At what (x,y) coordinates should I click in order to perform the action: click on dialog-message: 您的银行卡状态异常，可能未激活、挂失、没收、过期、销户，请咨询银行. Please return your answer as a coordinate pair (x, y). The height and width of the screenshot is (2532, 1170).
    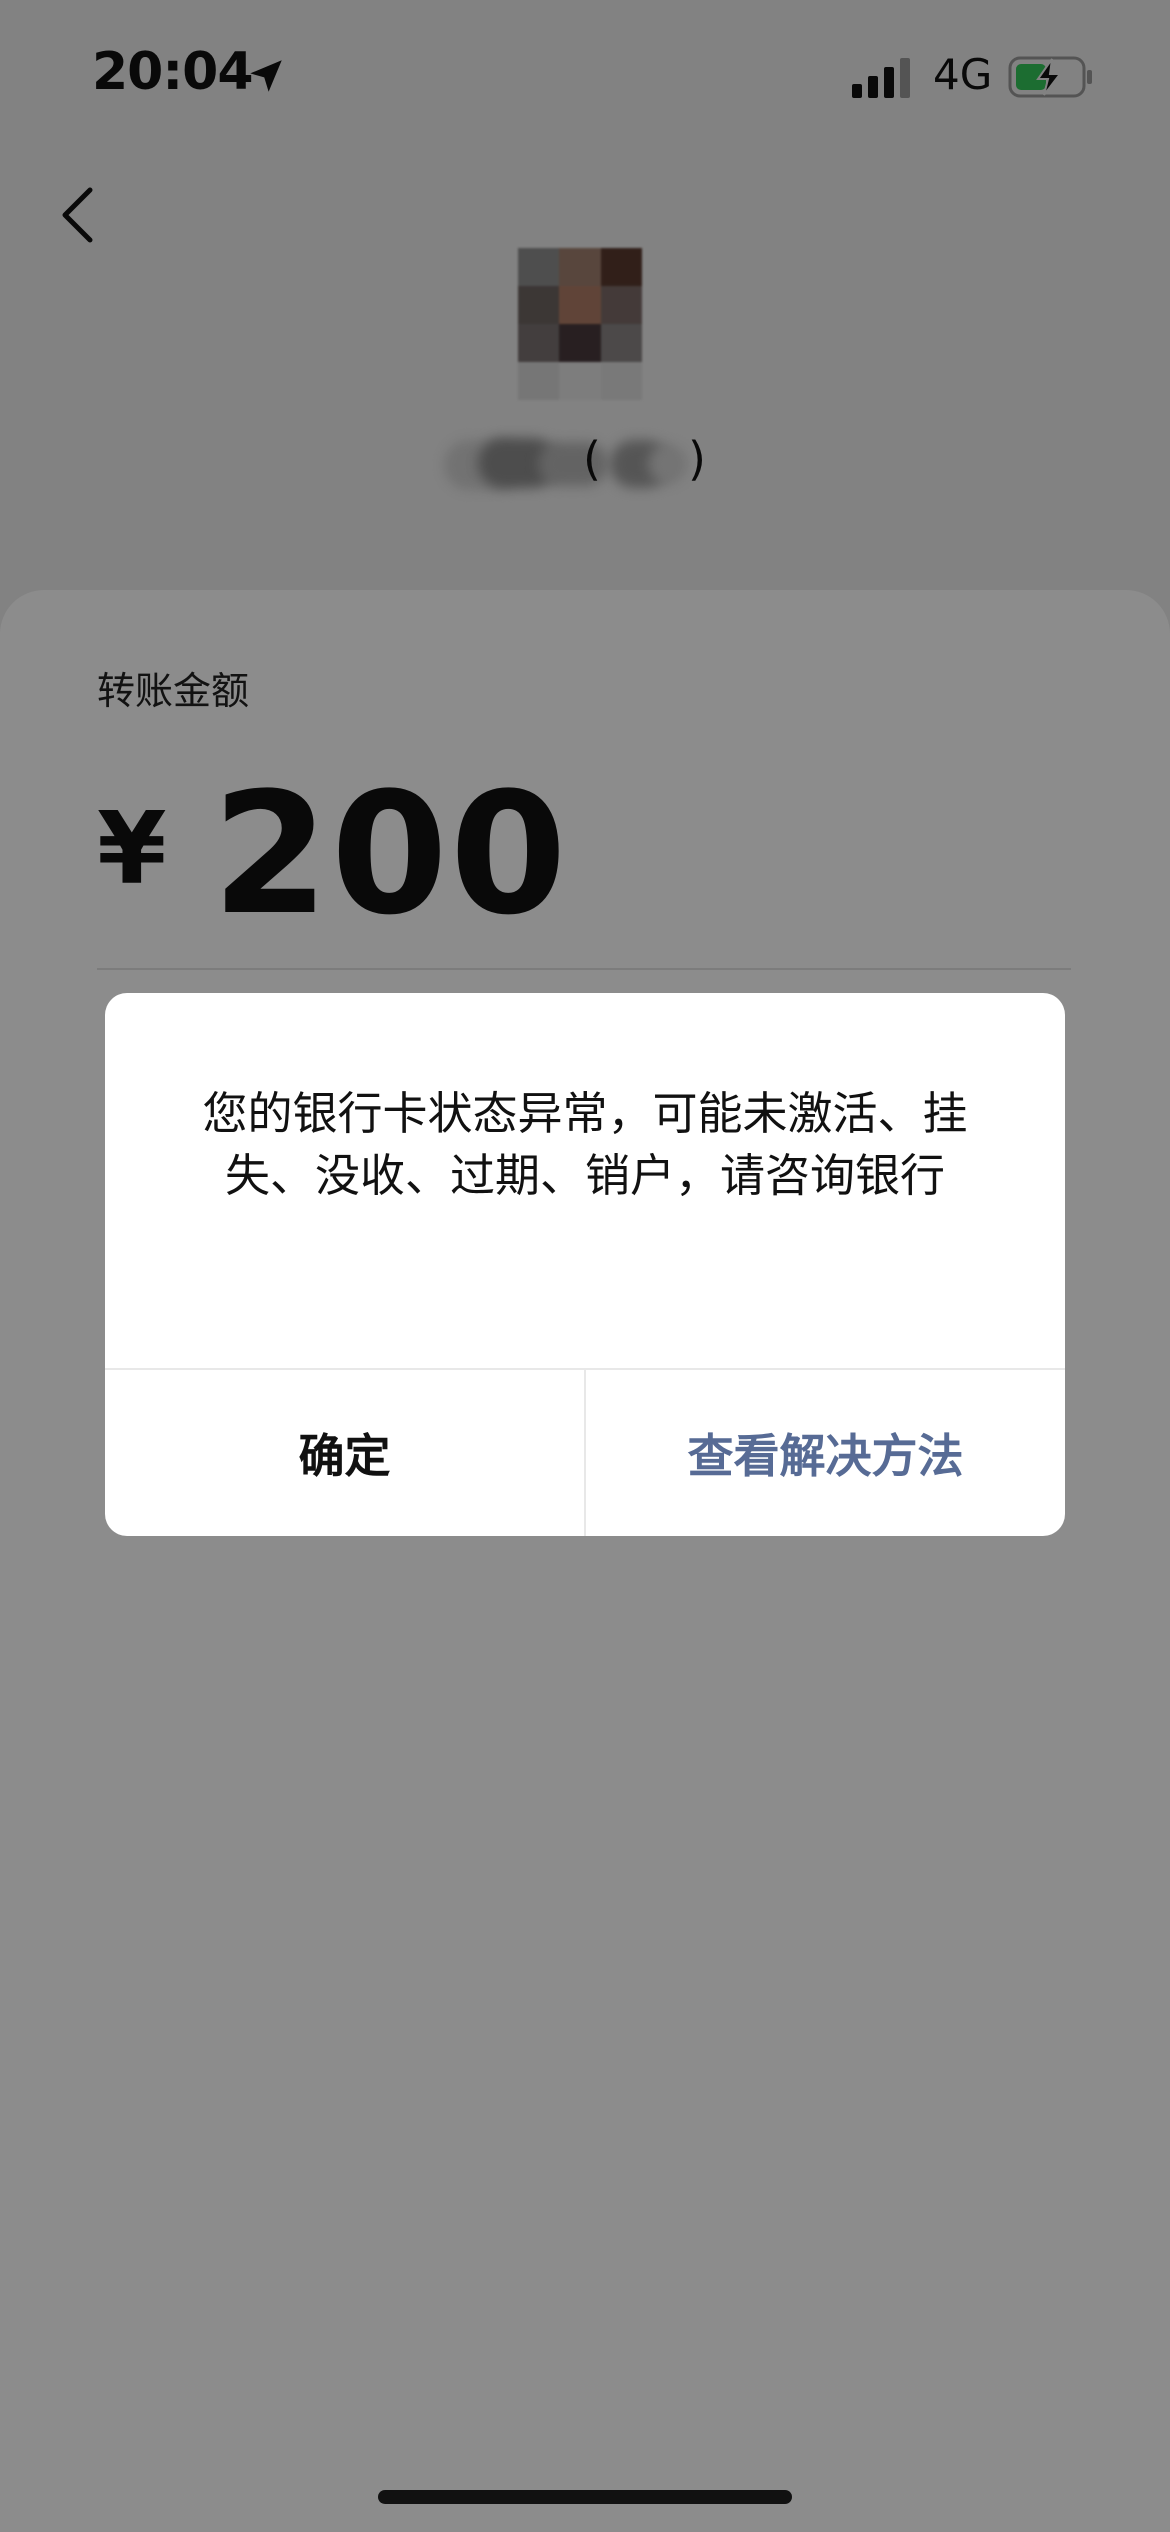
    Looking at the image, I should click on (585, 1144).